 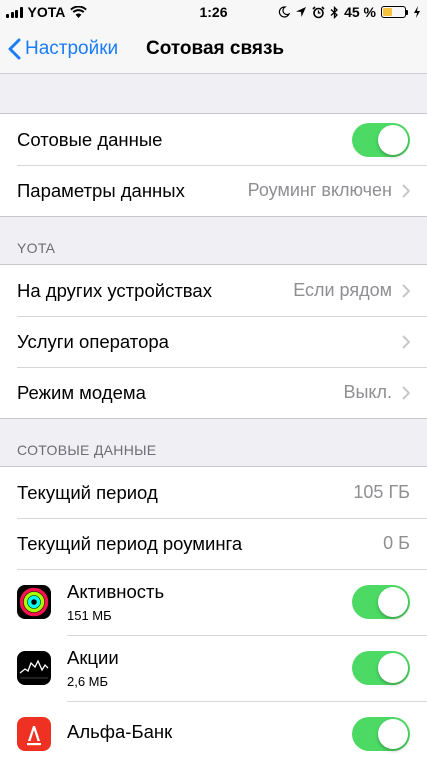 I want to click on status-left: YOTA, so click(x=47, y=12).